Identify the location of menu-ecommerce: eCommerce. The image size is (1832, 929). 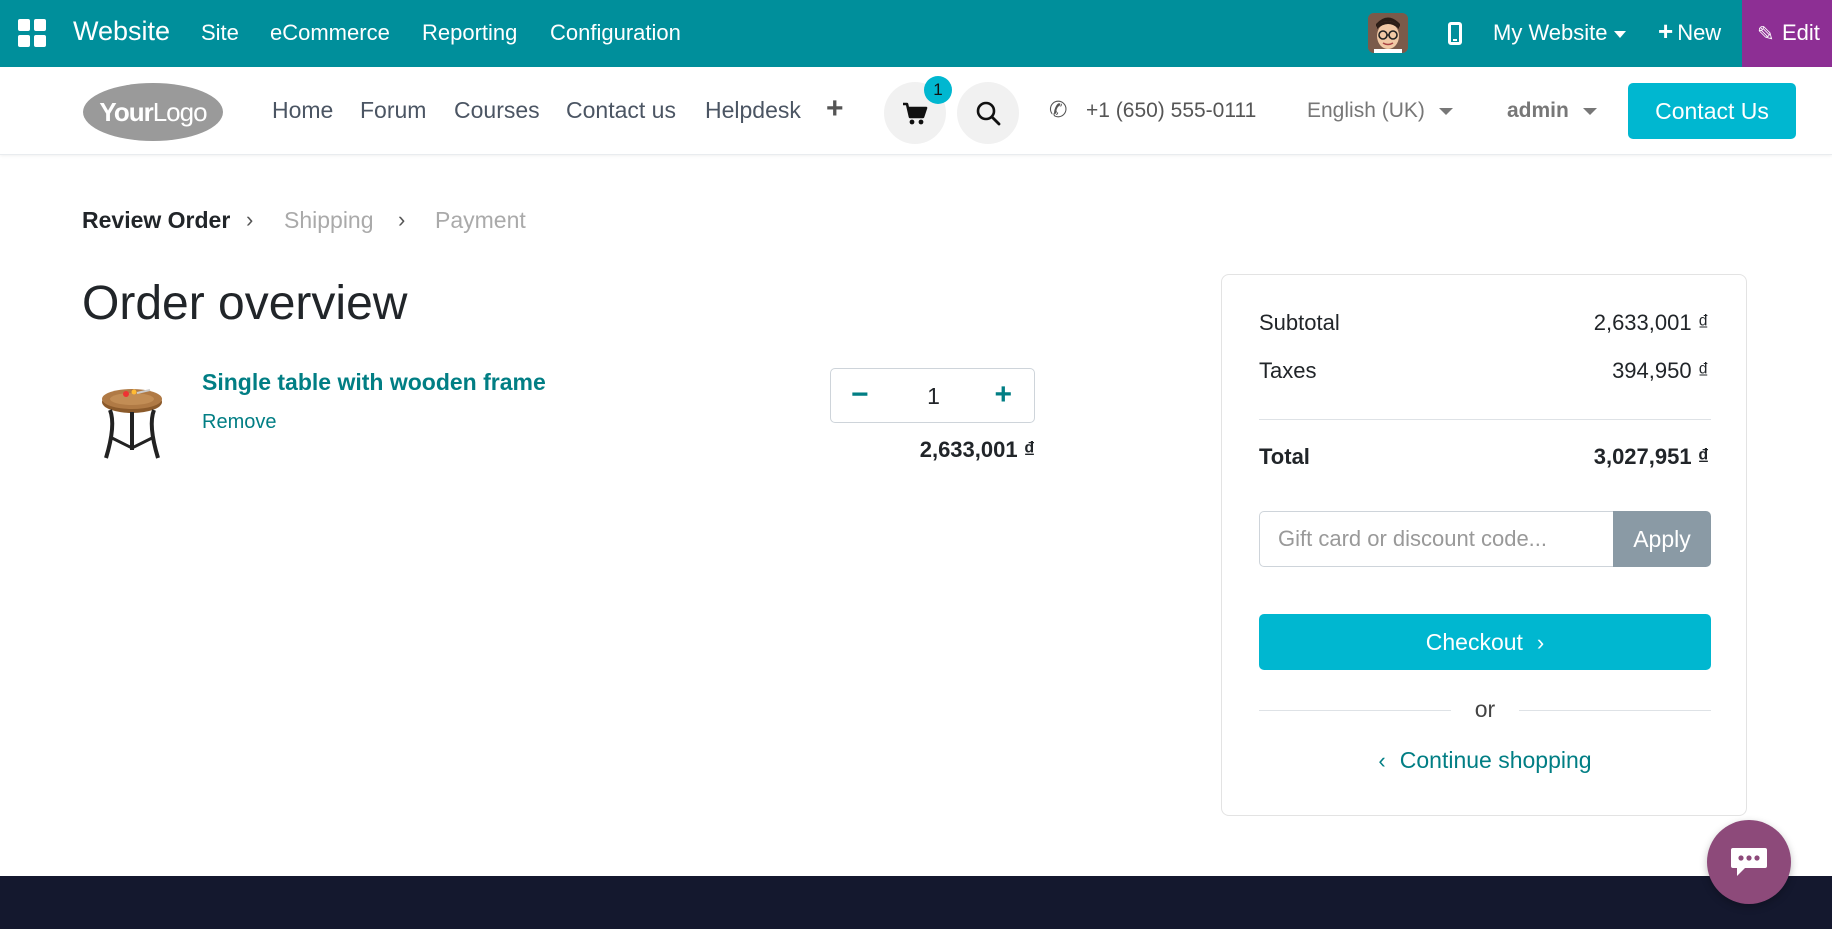
(330, 33).